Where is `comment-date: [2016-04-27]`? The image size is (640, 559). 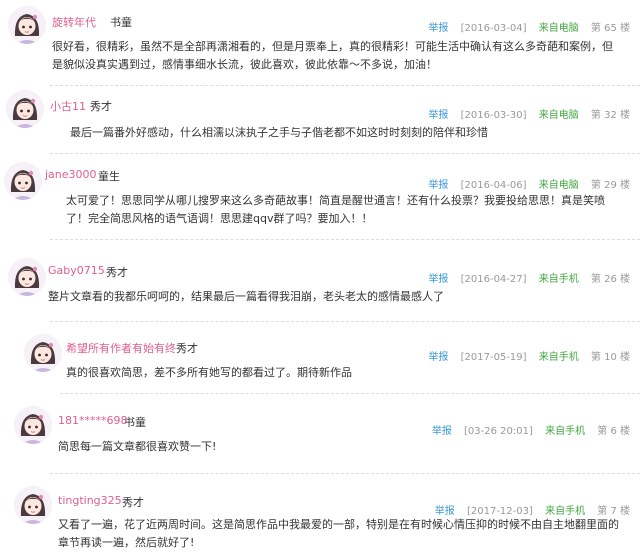
comment-date: [2016-04-27] is located at coordinates (493, 279).